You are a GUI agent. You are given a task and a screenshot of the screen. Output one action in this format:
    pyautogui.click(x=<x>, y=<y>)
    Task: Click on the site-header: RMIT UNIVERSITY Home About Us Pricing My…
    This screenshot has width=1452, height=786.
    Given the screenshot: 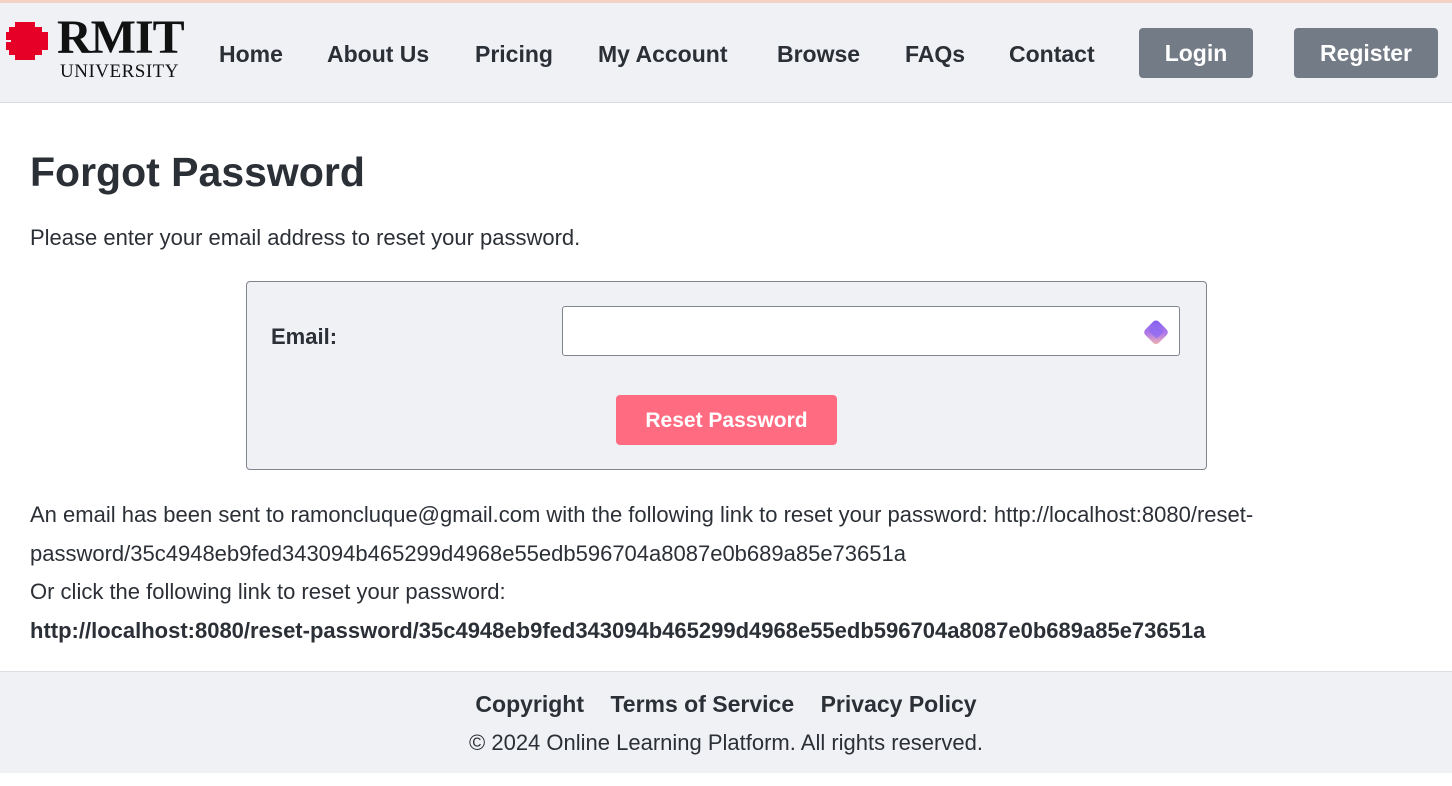 What is the action you would take?
    pyautogui.click(x=726, y=53)
    